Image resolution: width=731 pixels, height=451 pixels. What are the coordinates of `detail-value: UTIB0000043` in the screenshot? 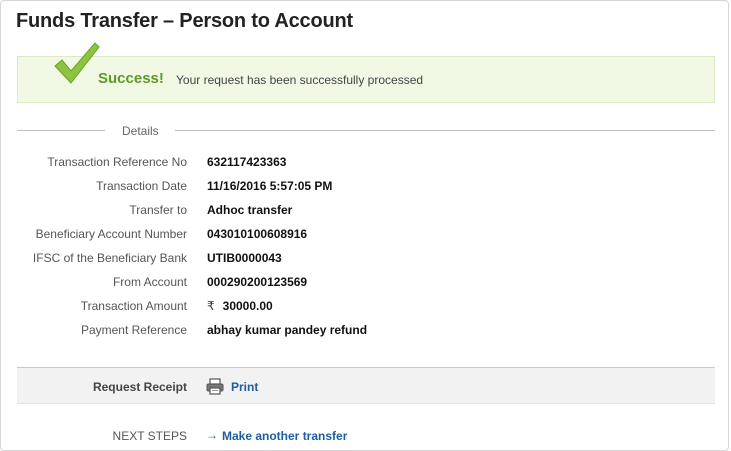 It's located at (244, 258).